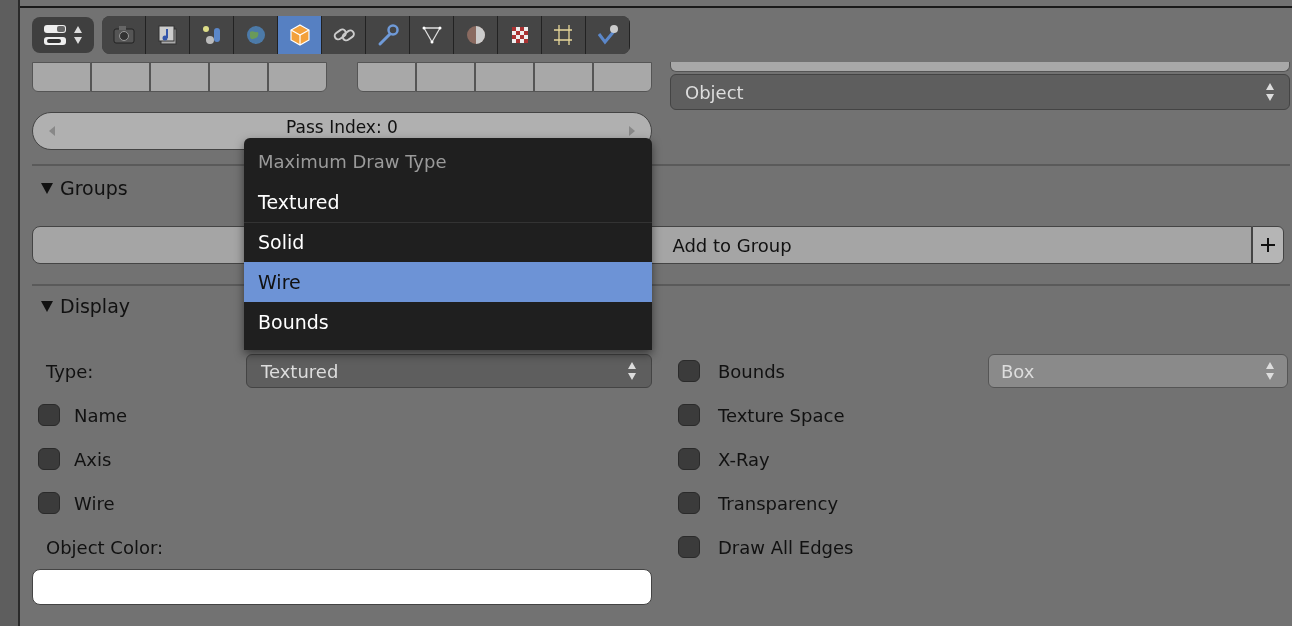 This screenshot has width=1292, height=626. Describe the element at coordinates (101, 415) in the screenshot. I see `checkbox-label: Name` at that location.